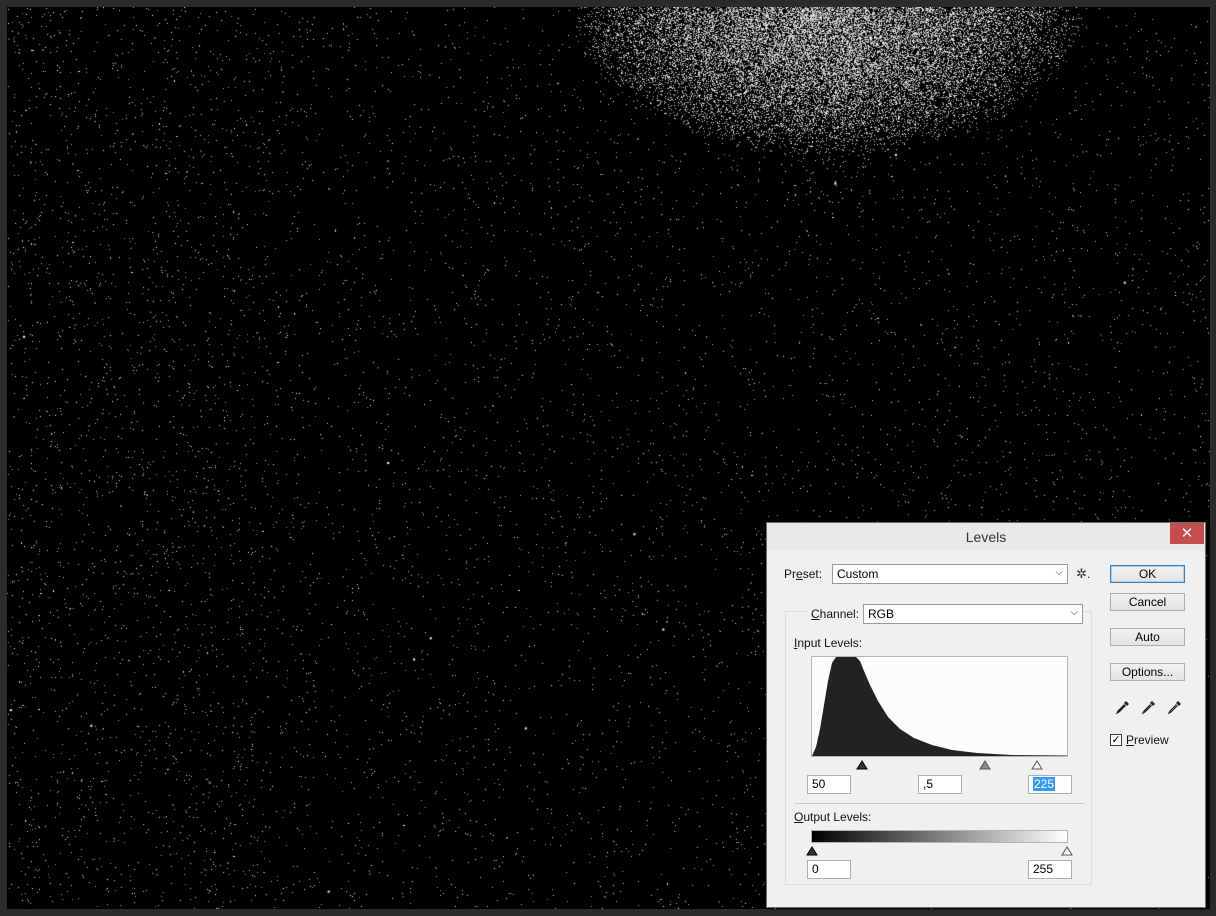 The width and height of the screenshot is (1216, 916). I want to click on ok-button: OK, so click(1147, 574).